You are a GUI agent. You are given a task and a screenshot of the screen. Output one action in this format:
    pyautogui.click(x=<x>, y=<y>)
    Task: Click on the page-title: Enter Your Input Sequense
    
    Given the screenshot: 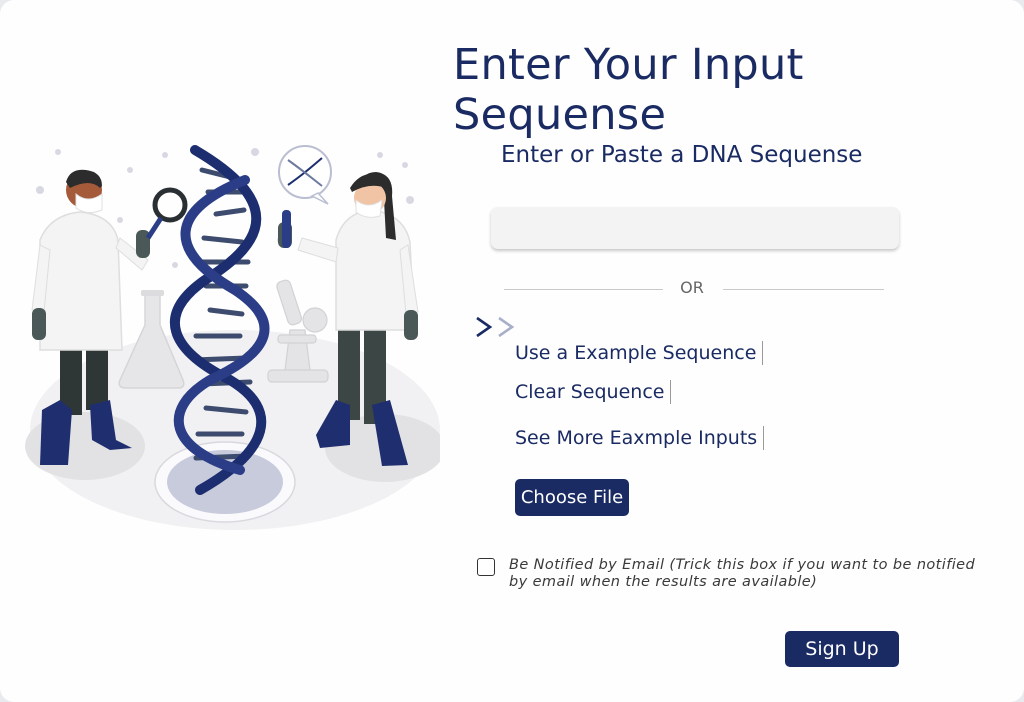 What is the action you would take?
    pyautogui.click(x=628, y=90)
    